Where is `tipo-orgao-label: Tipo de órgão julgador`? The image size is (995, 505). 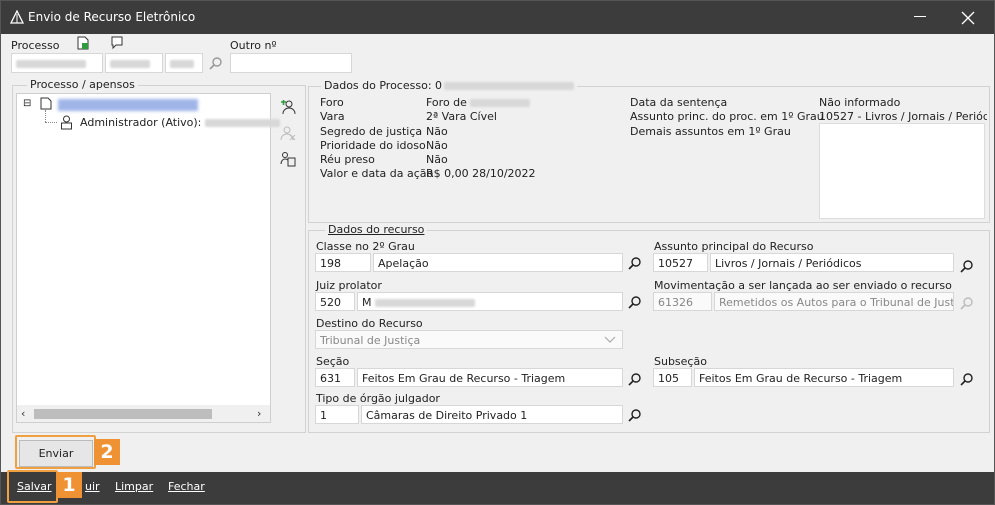 tipo-orgao-label: Tipo de órgão julgador is located at coordinates (378, 398).